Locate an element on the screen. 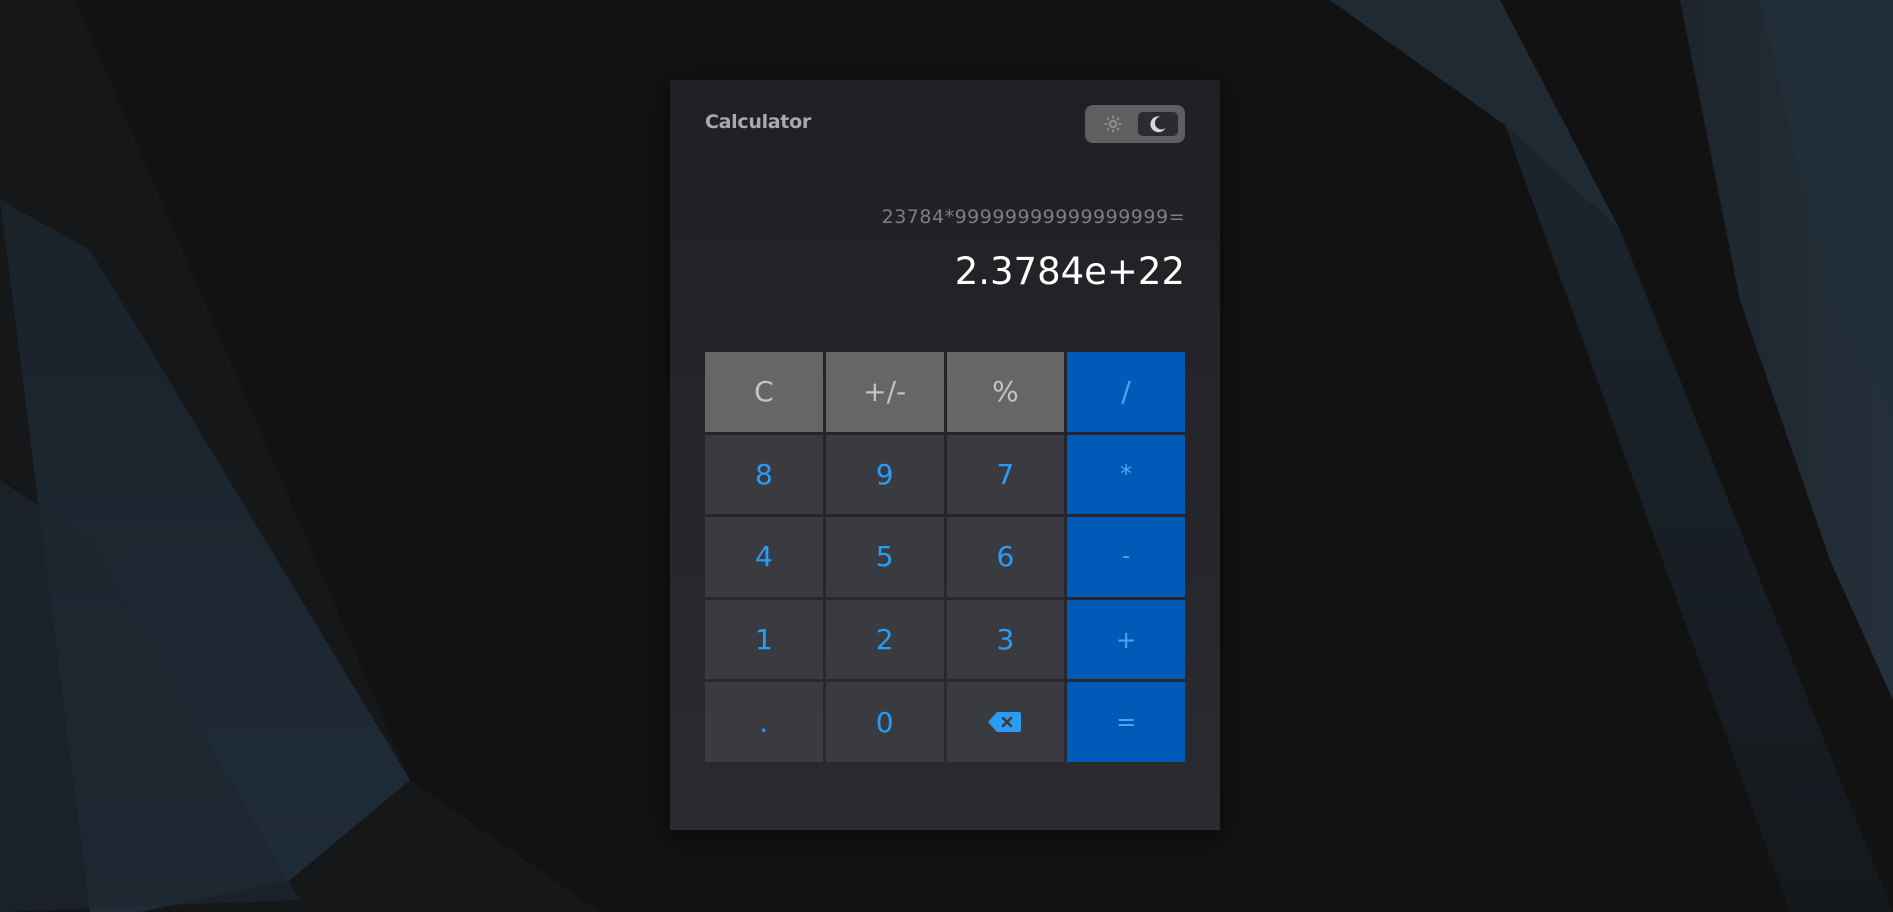  app-title: Calculator is located at coordinates (758, 122).